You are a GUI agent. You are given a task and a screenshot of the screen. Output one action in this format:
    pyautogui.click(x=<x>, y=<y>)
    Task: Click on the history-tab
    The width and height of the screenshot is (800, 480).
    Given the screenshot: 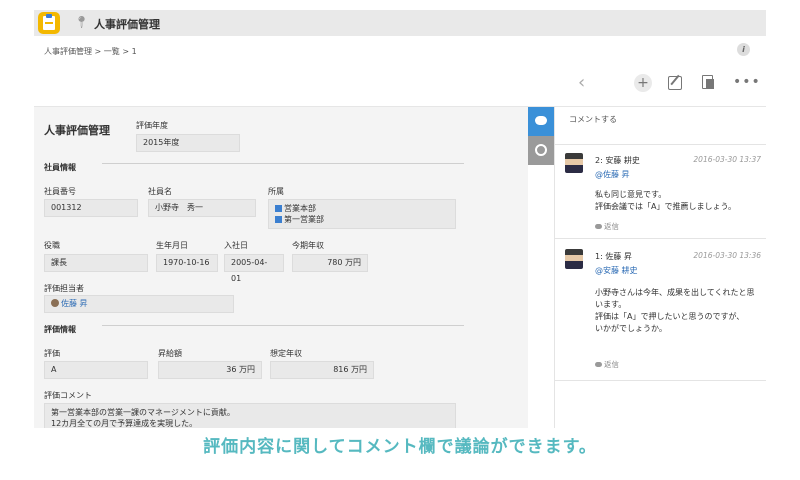 What is the action you would take?
    pyautogui.click(x=541, y=150)
    